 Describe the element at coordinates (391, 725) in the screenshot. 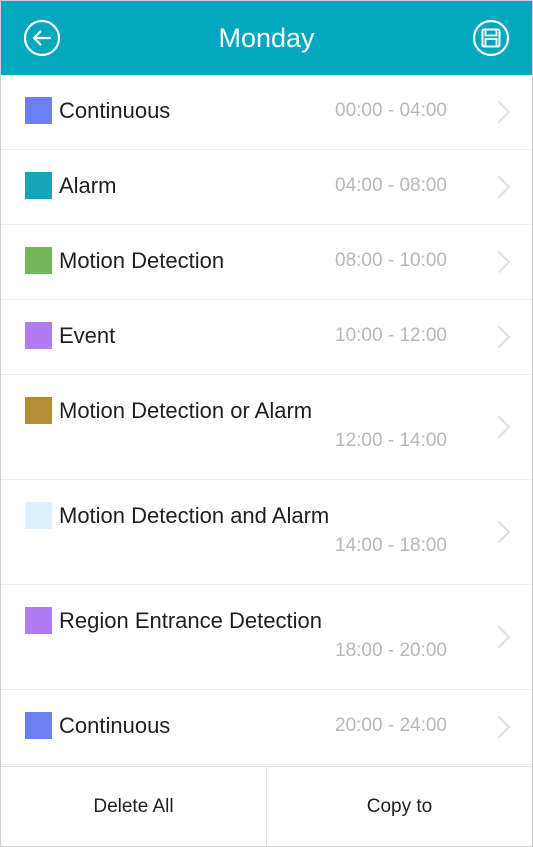

I see `time-range: 20:00 - 24:00` at that location.